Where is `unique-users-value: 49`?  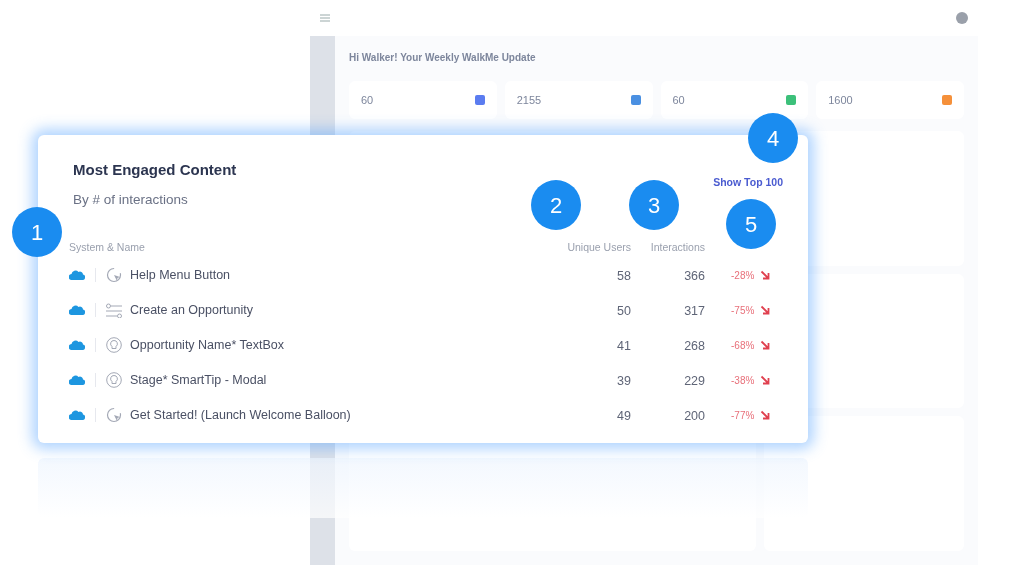 unique-users-value: 49 is located at coordinates (624, 416).